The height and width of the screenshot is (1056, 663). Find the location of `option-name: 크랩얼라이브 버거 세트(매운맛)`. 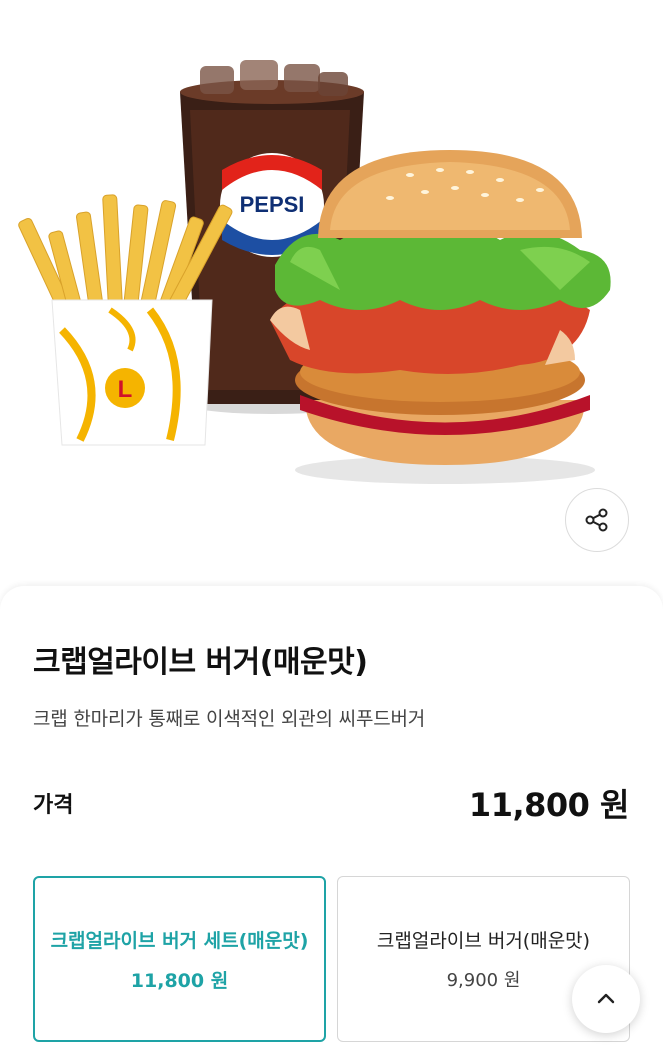

option-name: 크랩얼라이브 버거 세트(매운맛) is located at coordinates (179, 940).